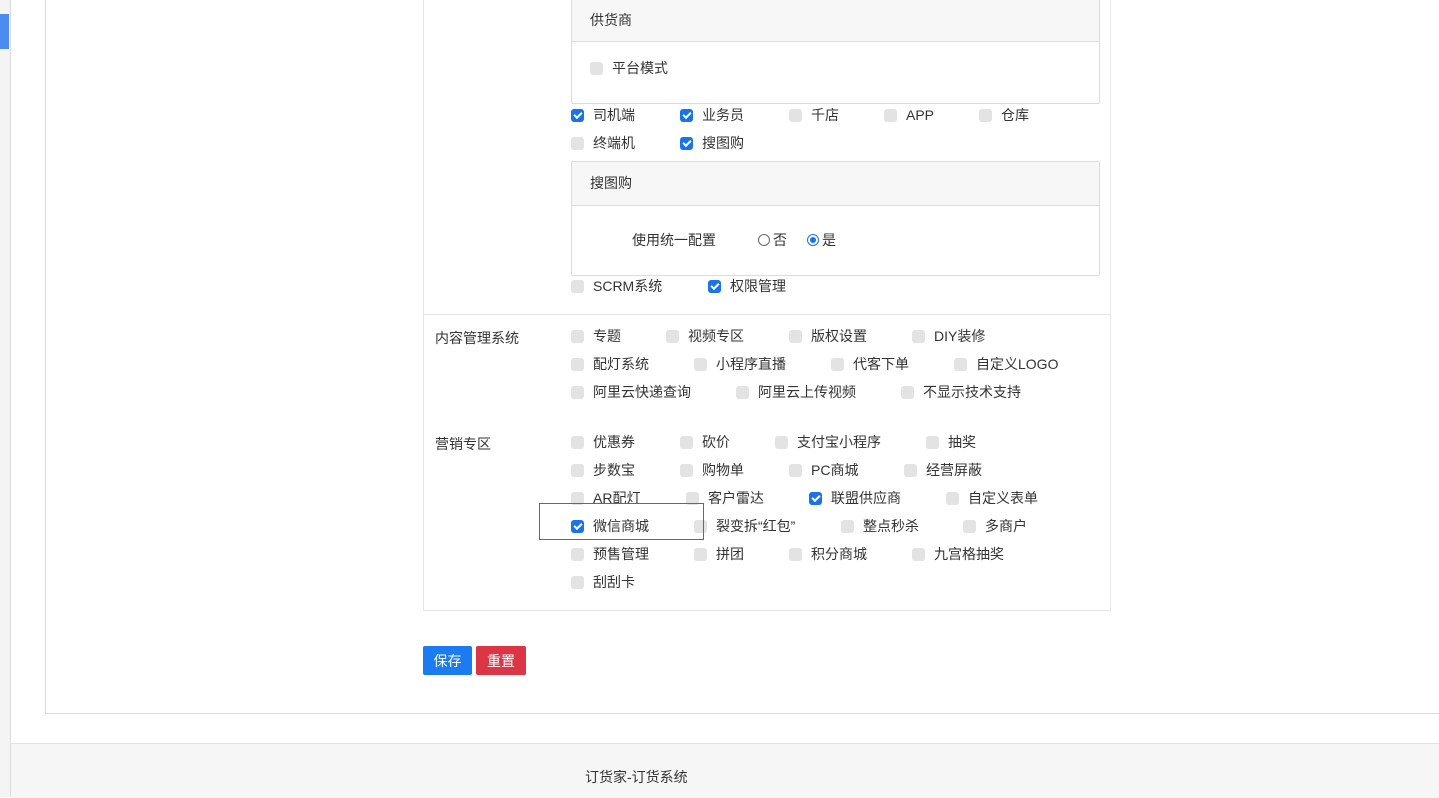 The image size is (1439, 798). I want to click on checkbox-lottery: 抽奖, so click(951, 442).